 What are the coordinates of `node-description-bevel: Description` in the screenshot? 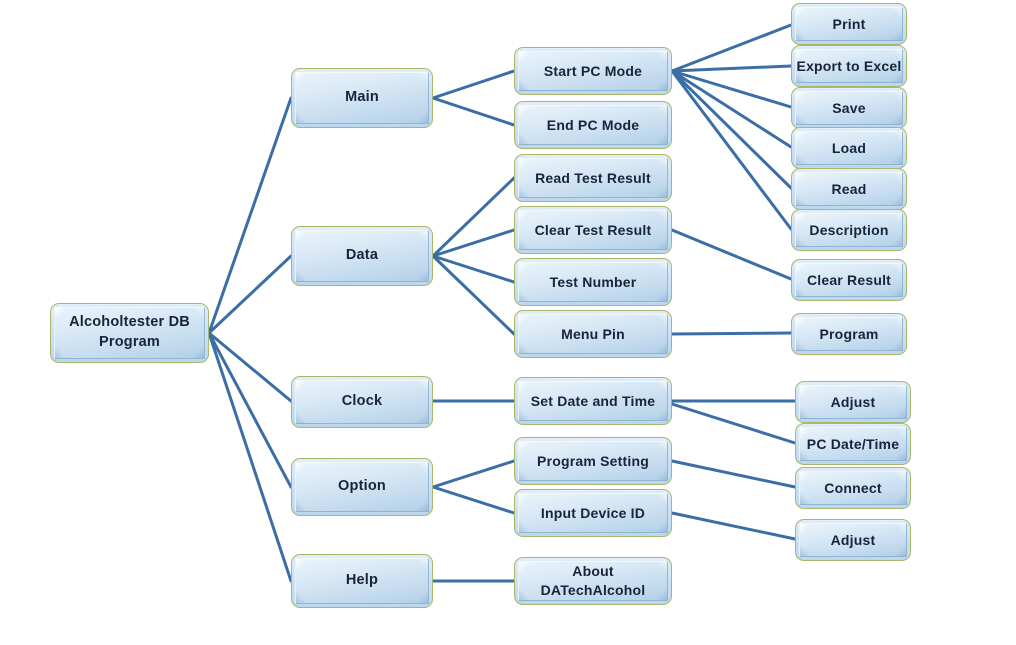 It's located at (849, 230).